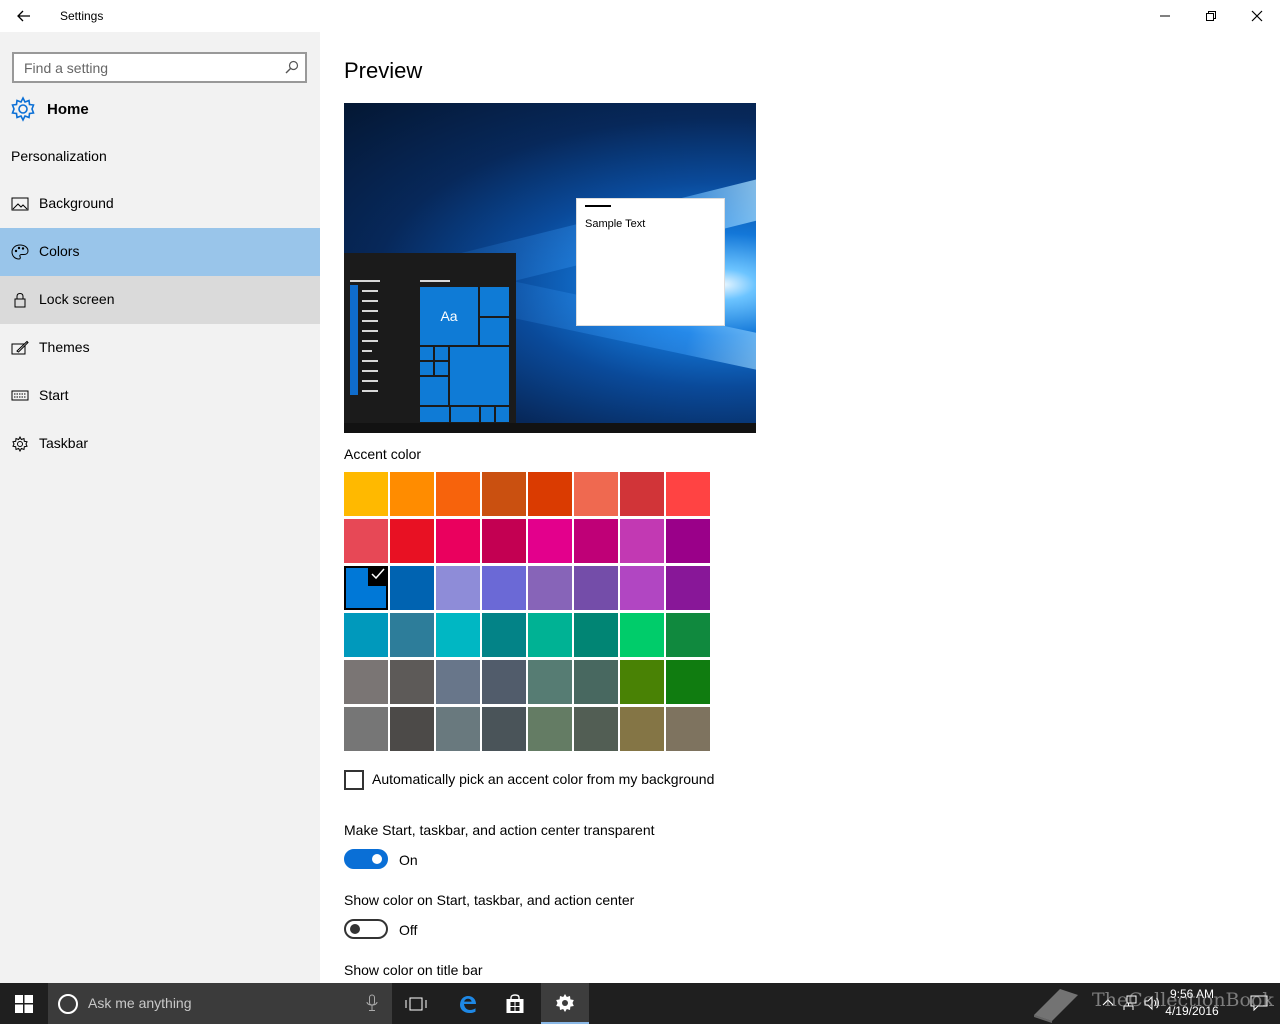 This screenshot has width=1280, height=1024. I want to click on minimize-button, so click(1165, 16).